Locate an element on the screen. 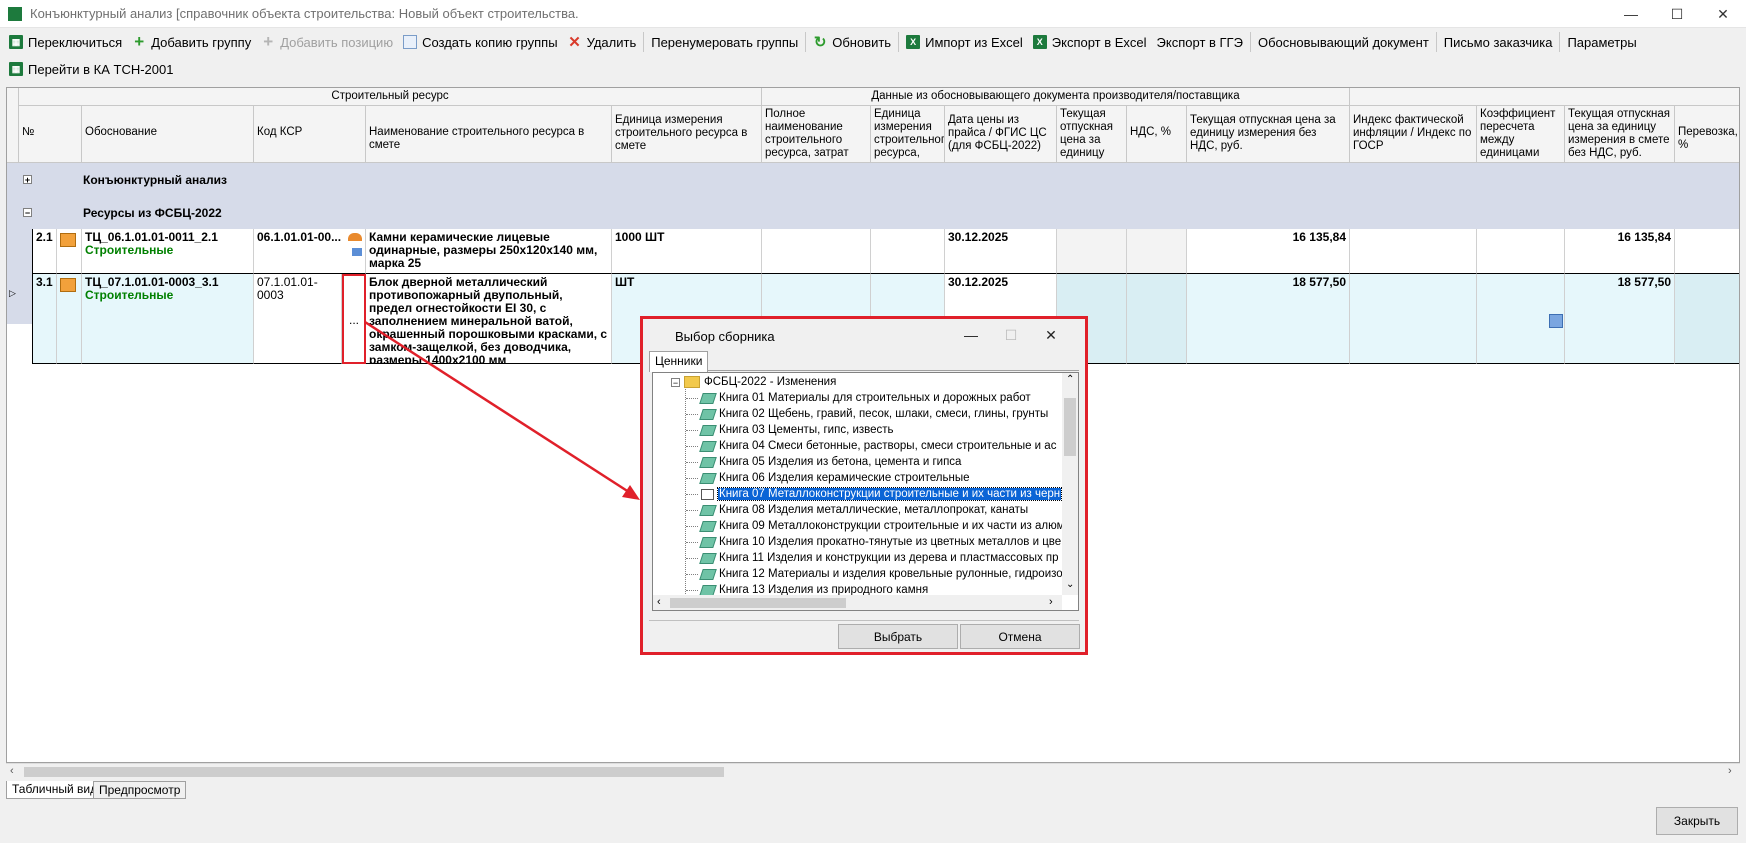 This screenshot has width=1746, height=843. group-name: Ресурсы из ФСБЦ-2022 is located at coordinates (152, 213).